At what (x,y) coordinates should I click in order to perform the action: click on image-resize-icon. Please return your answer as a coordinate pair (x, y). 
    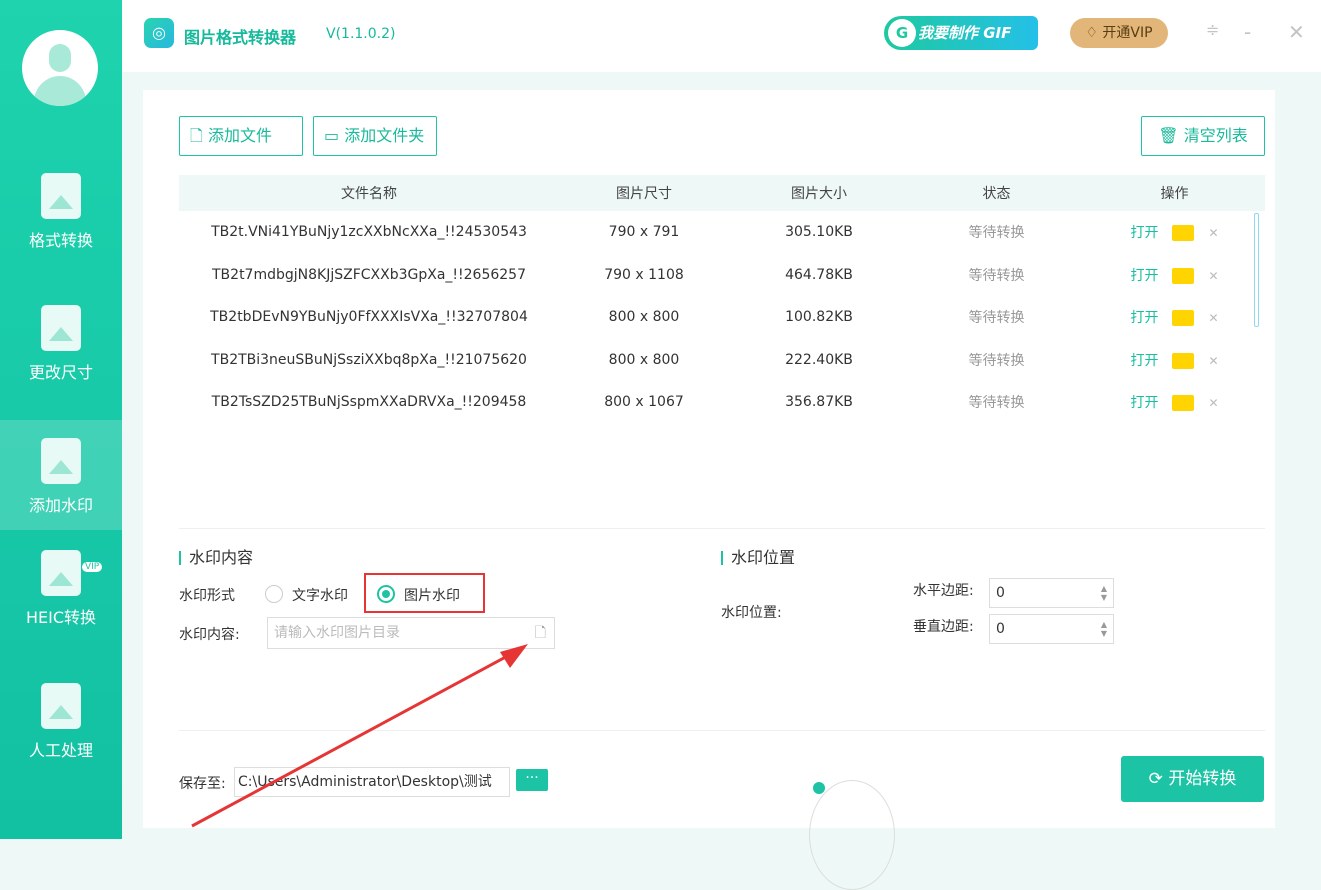
    Looking at the image, I should click on (61, 328).